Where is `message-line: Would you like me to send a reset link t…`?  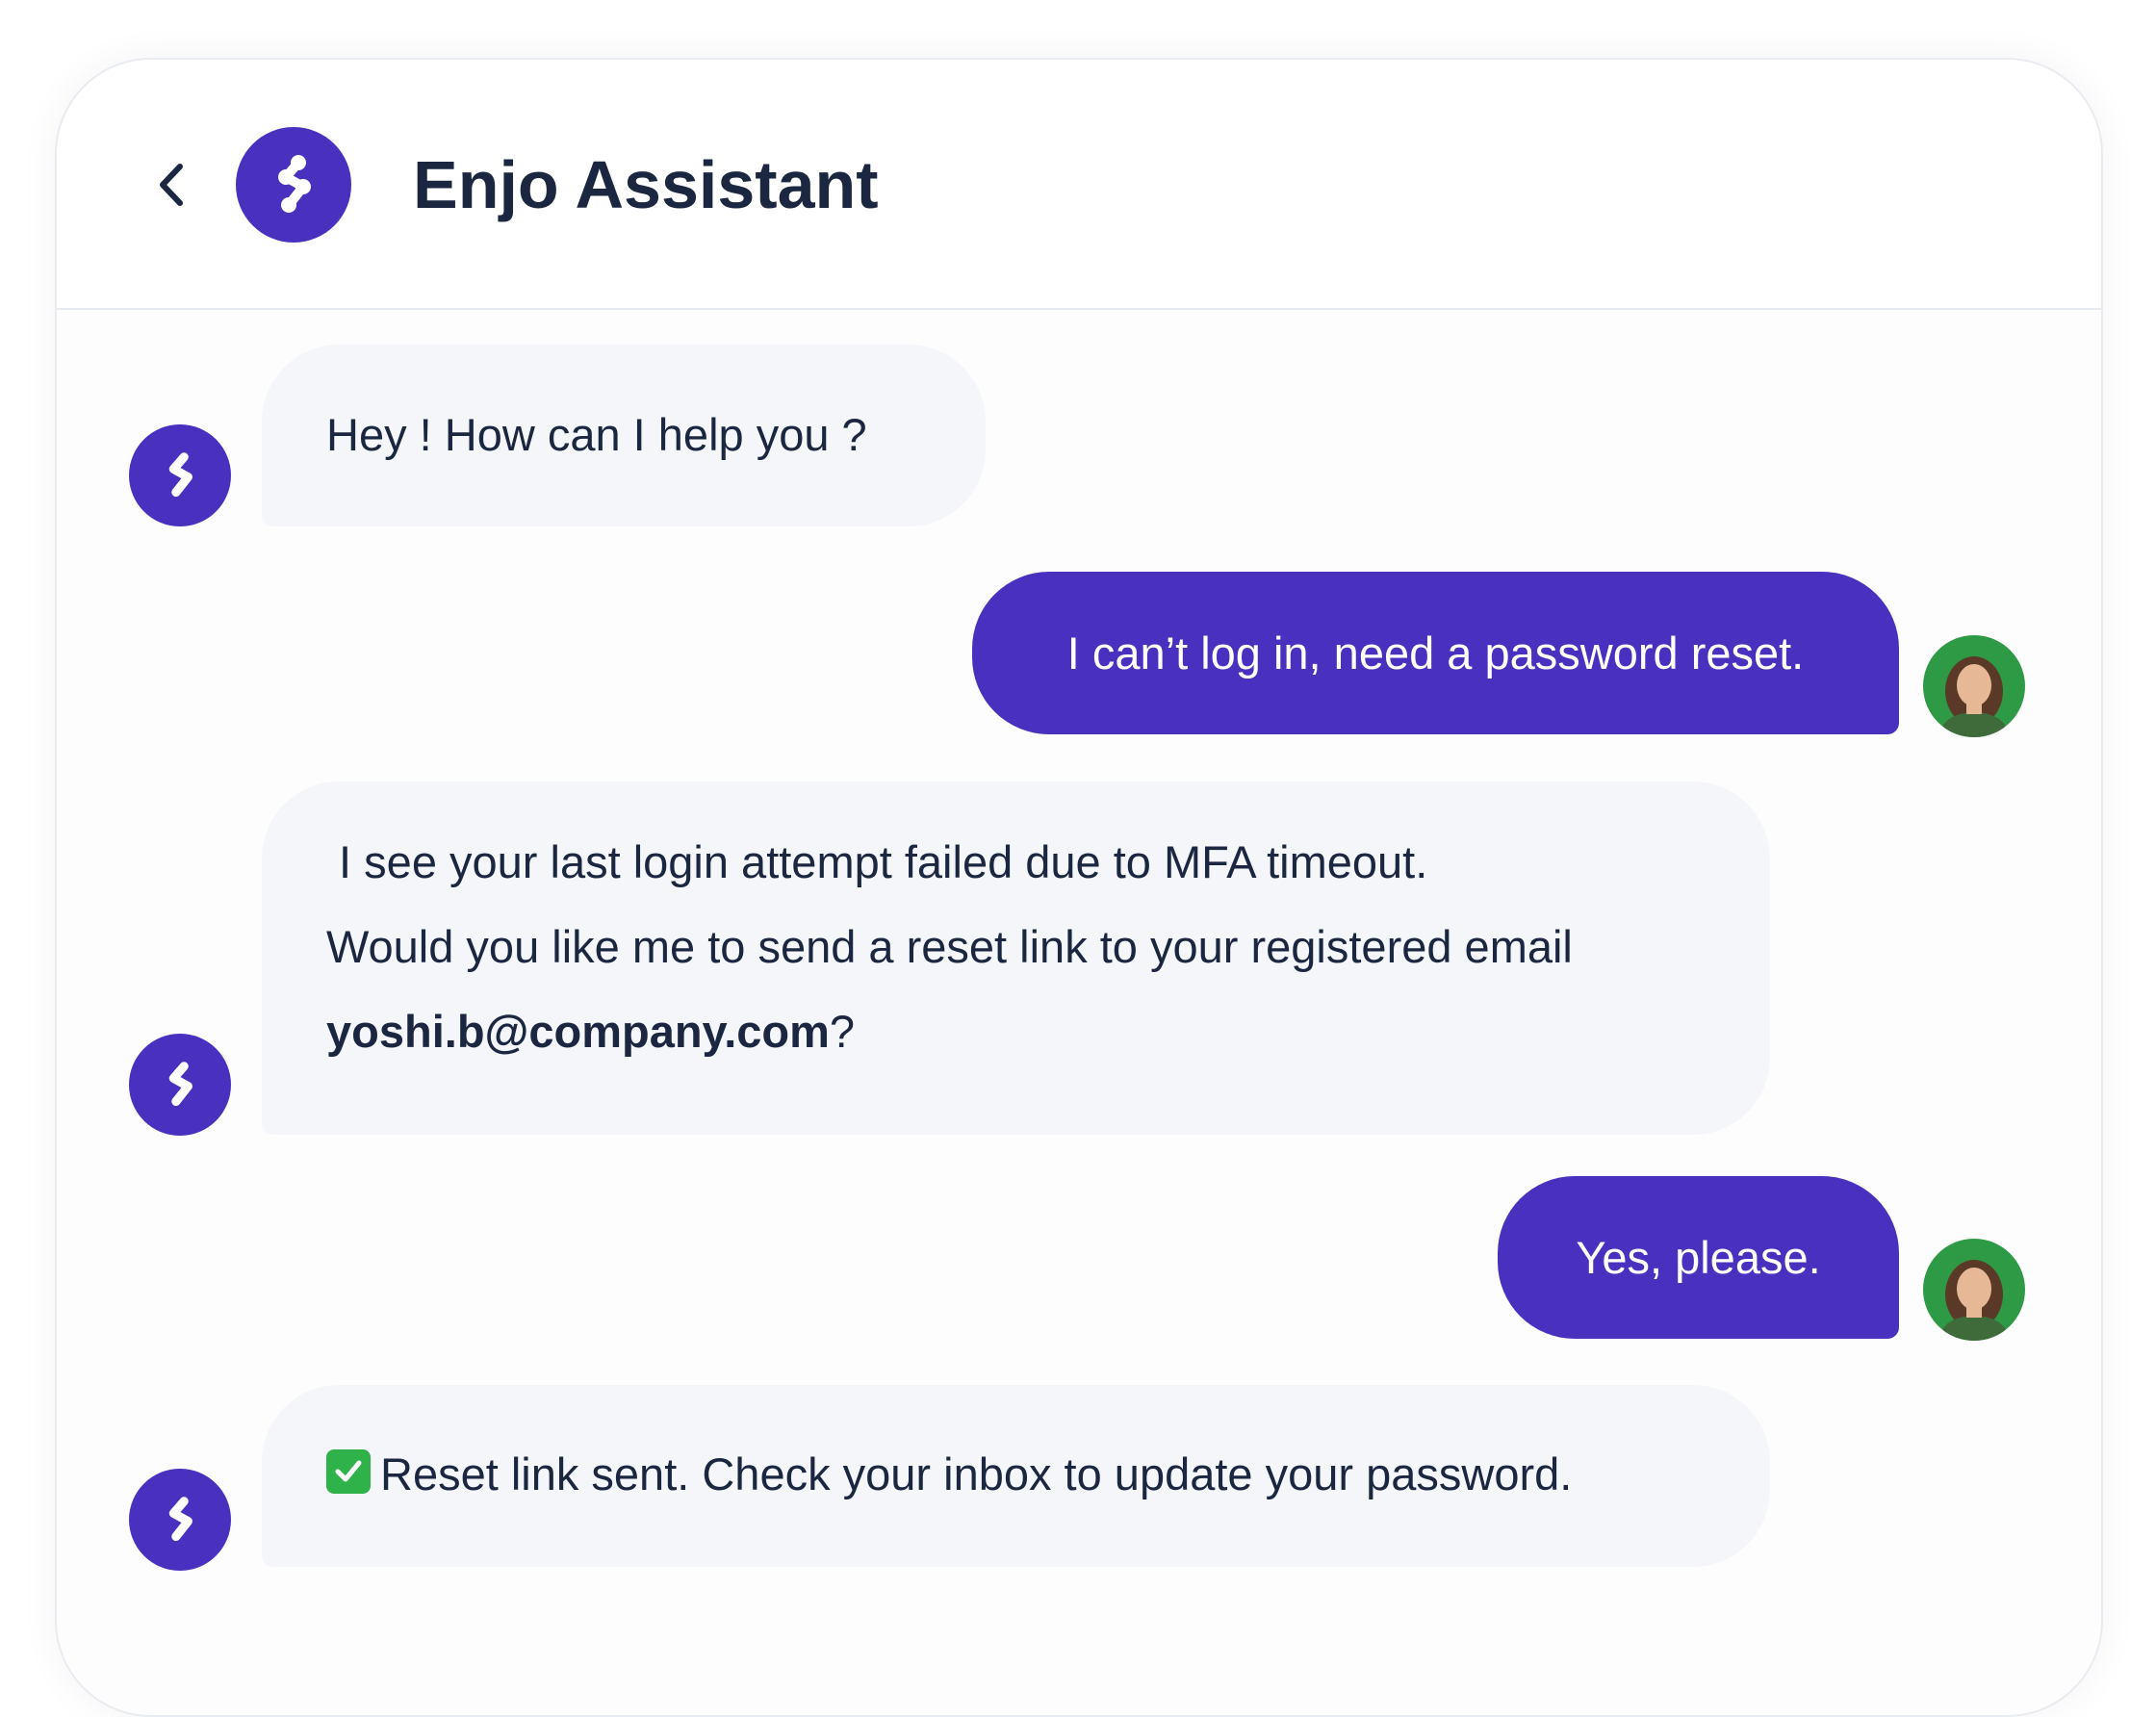
message-line: Would you like me to send a reset link t… is located at coordinates (949, 947).